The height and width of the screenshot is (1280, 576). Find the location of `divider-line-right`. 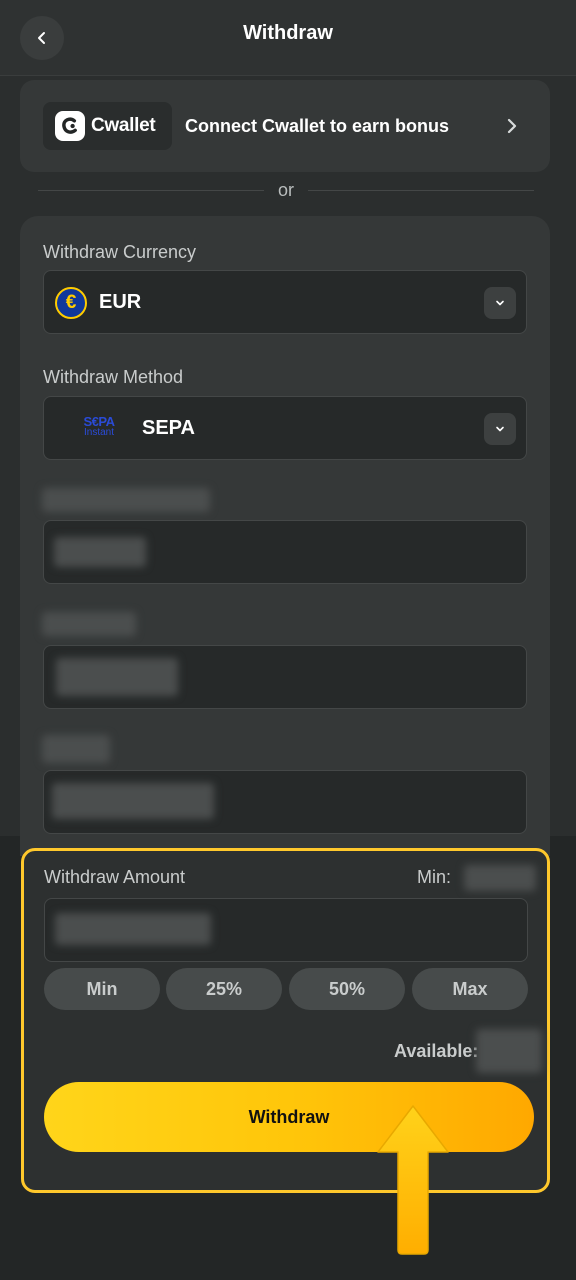

divider-line-right is located at coordinates (421, 190).